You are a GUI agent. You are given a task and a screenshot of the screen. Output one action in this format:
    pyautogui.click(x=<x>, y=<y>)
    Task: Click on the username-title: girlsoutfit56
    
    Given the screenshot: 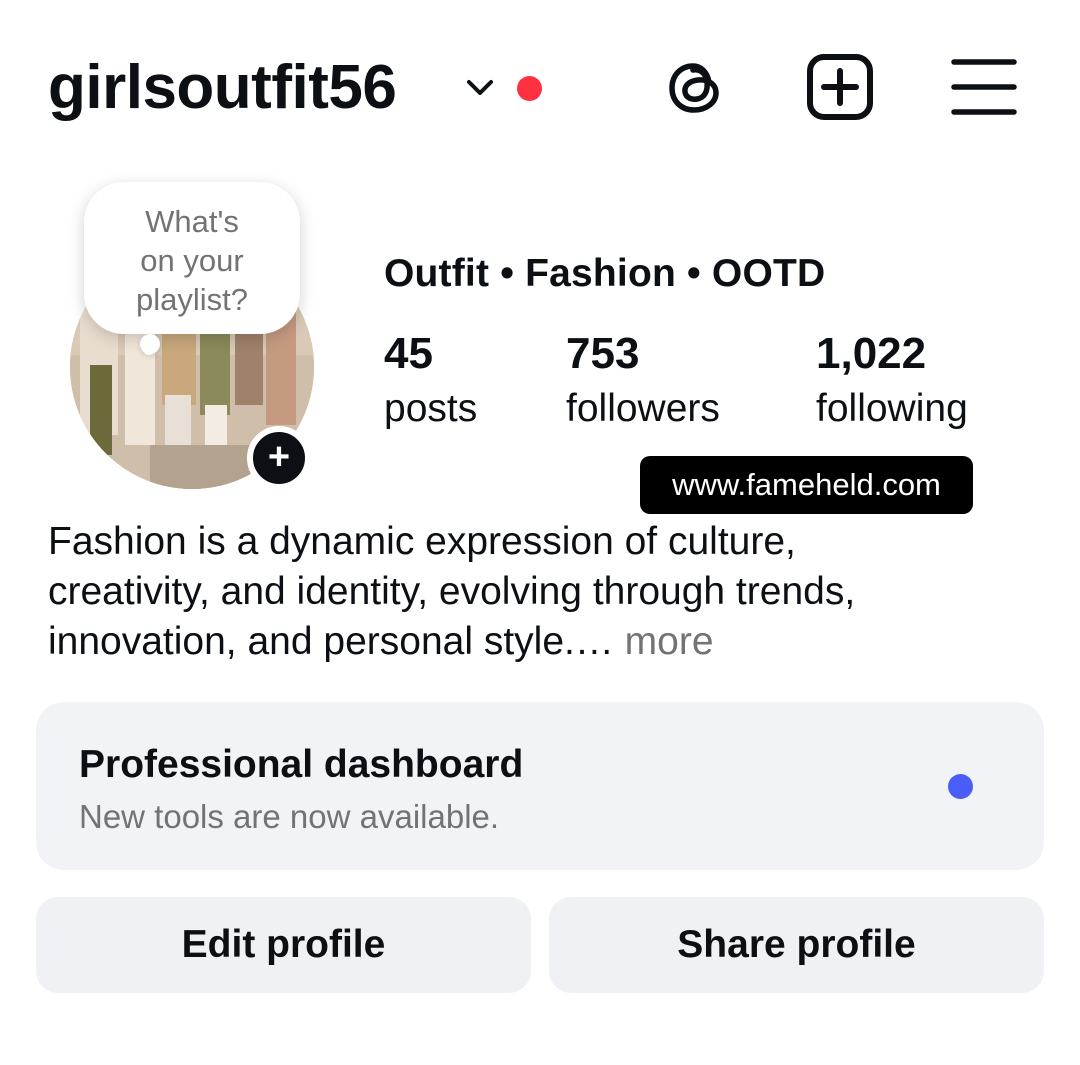 What is the action you would take?
    pyautogui.click(x=222, y=88)
    